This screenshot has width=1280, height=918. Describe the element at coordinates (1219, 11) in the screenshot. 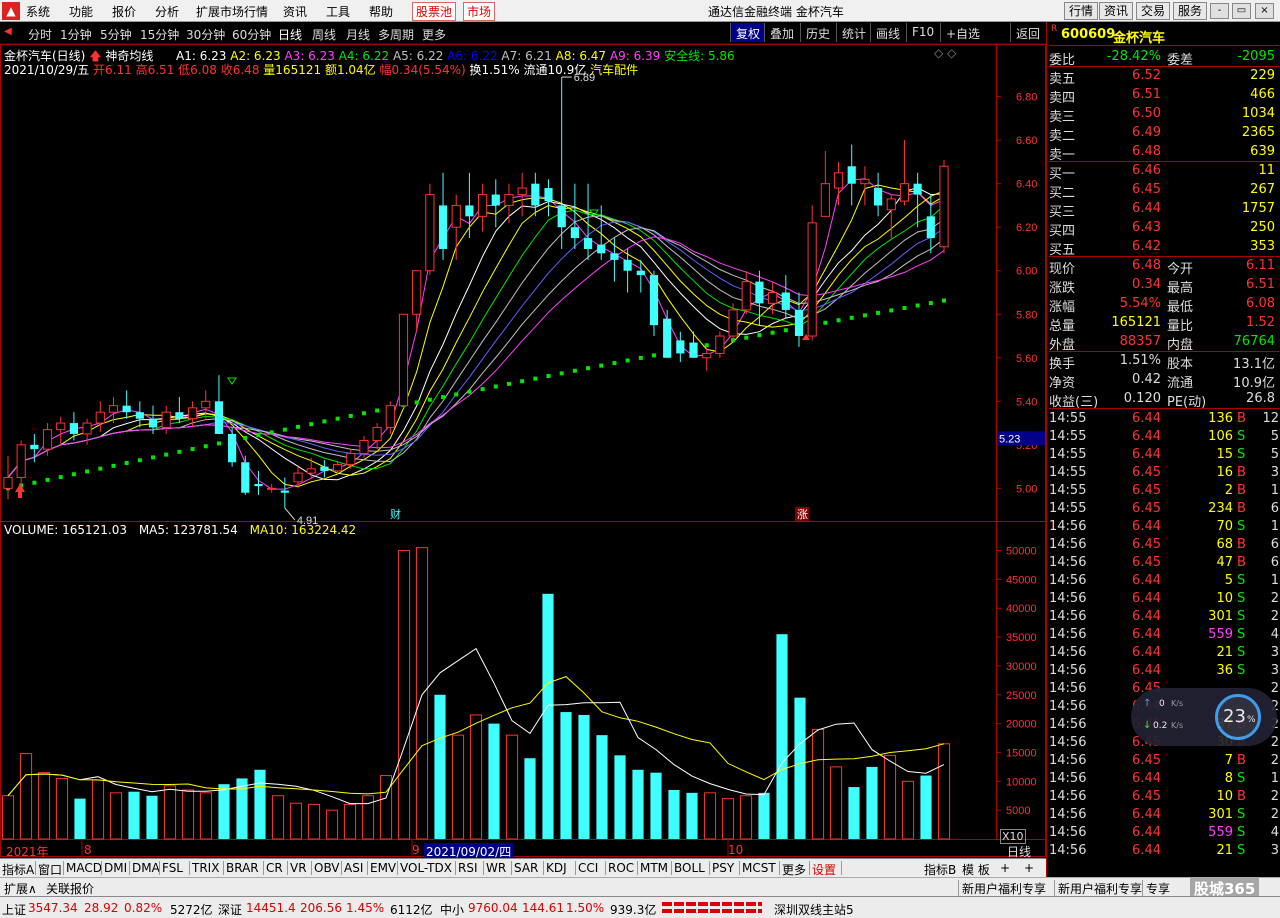

I see `minimize-button: -` at that location.